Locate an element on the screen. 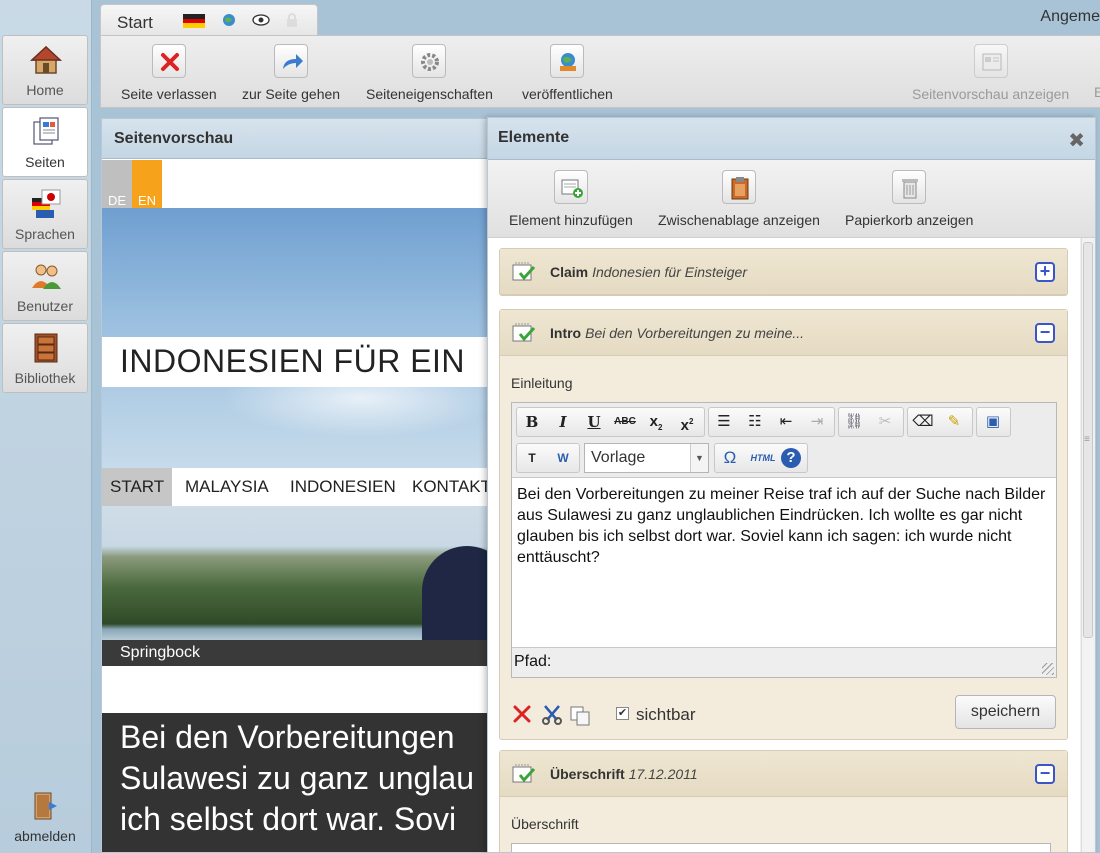 The image size is (1100, 853). sidebar-item-home: Home is located at coordinates (45, 70).